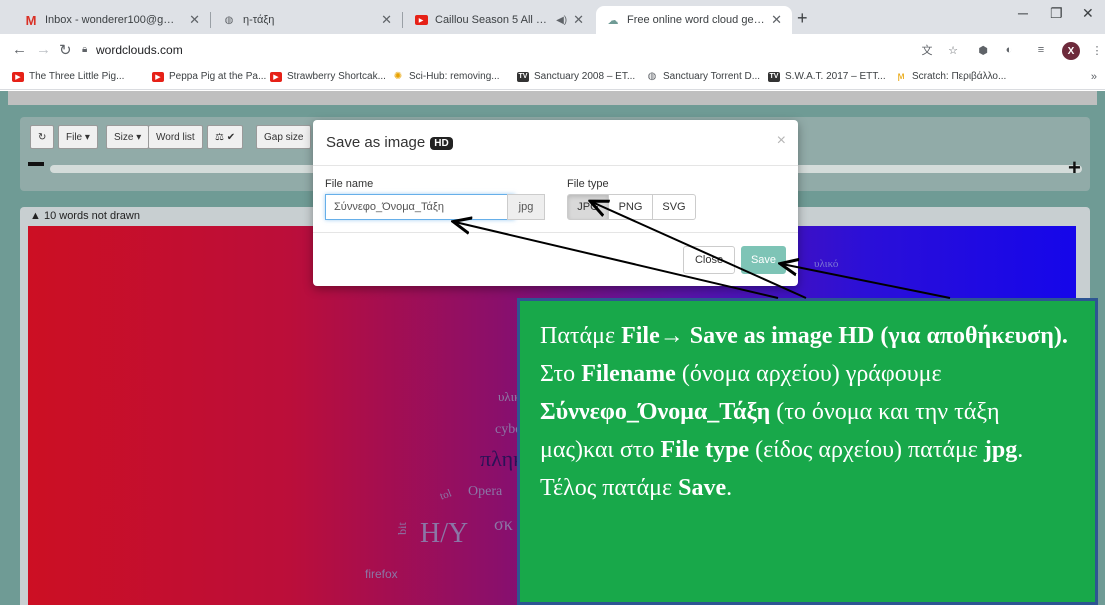 Image resolution: width=1105 pixels, height=605 pixels. What do you see at coordinates (901, 76) in the screenshot?
I see `scratch-icon: ϻ` at bounding box center [901, 76].